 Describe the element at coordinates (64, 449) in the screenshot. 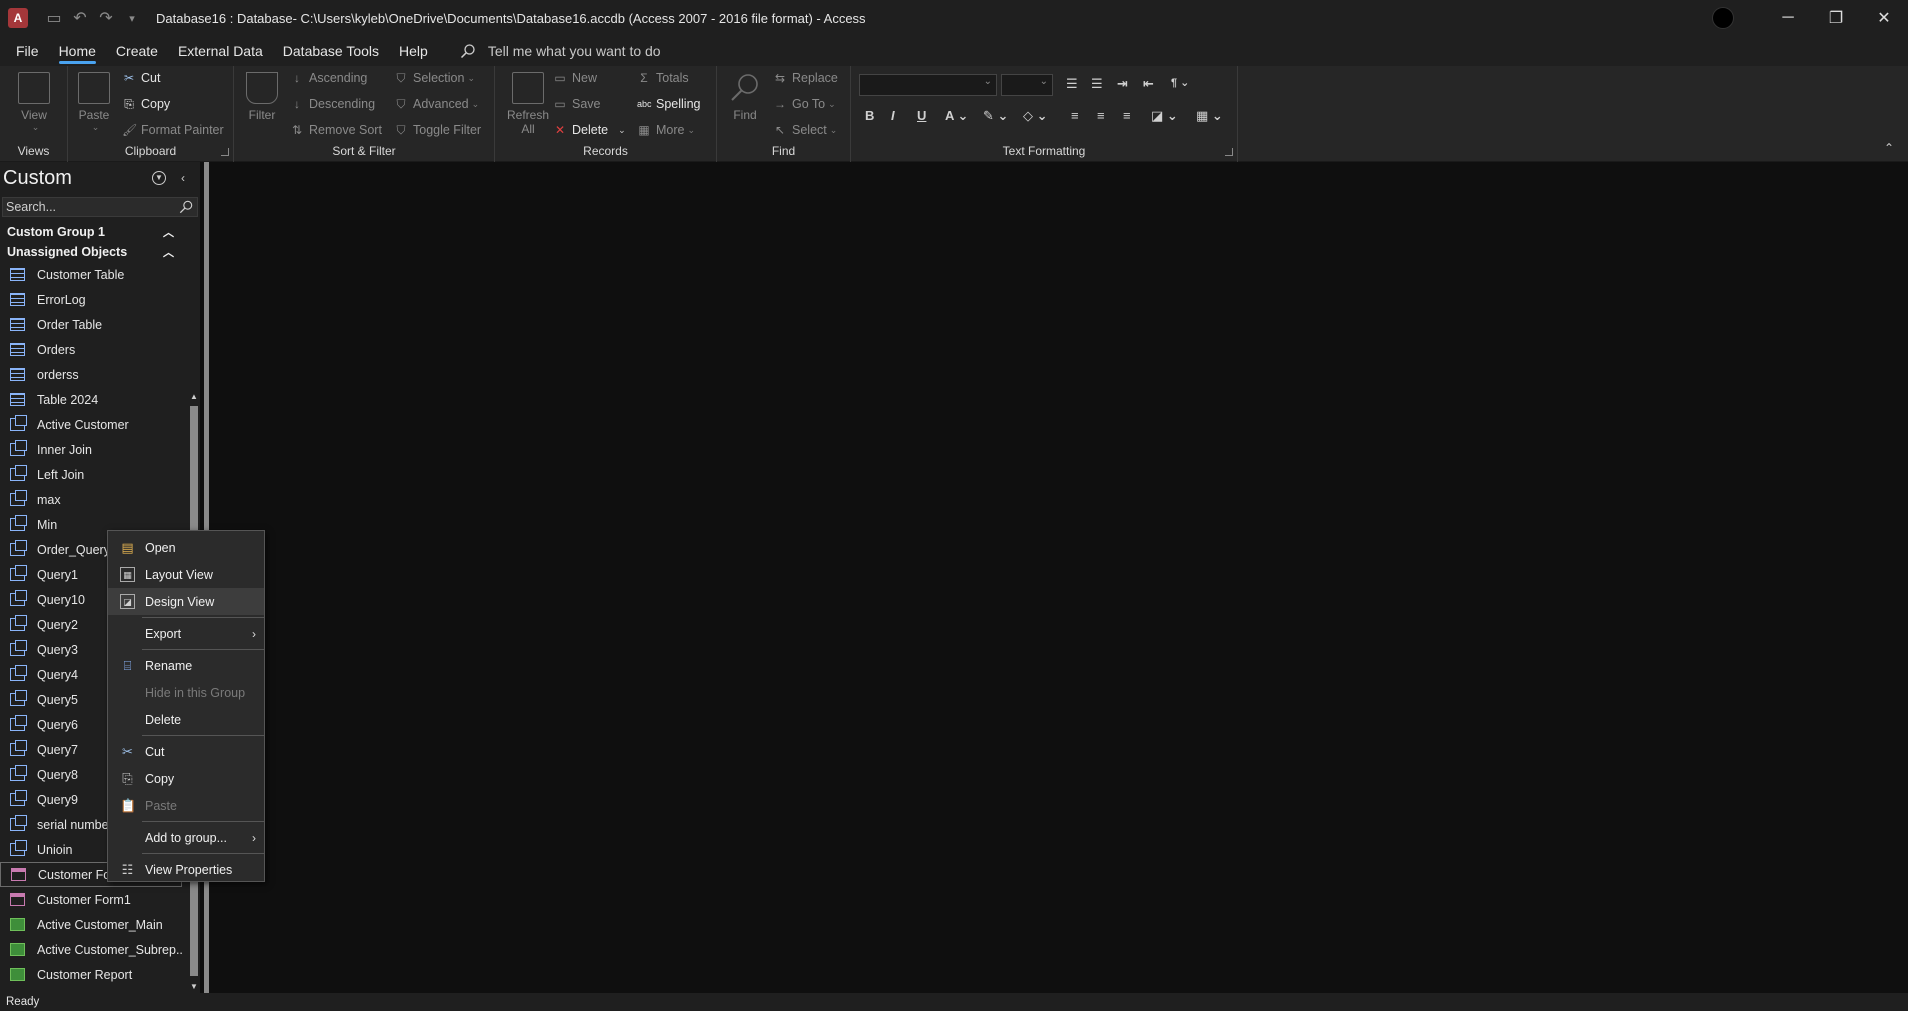

I see `nav-item-label: Inner Join` at that location.